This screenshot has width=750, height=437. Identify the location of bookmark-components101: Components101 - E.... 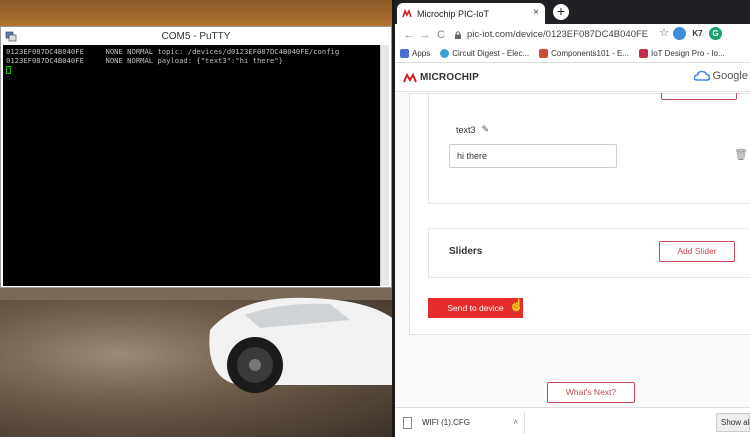
(584, 53).